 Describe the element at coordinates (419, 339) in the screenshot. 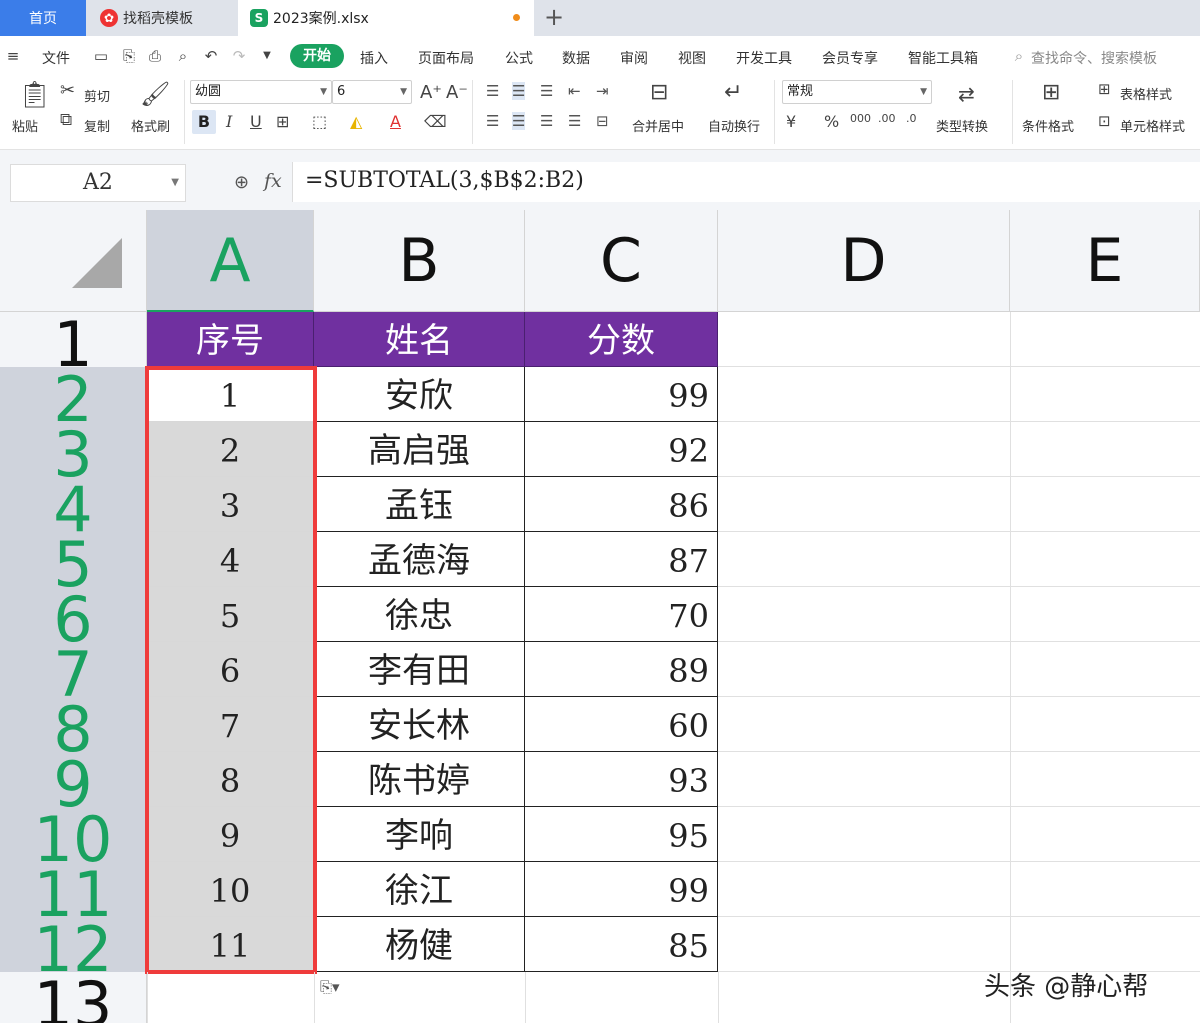

I see `header-cell: 姓名` at that location.